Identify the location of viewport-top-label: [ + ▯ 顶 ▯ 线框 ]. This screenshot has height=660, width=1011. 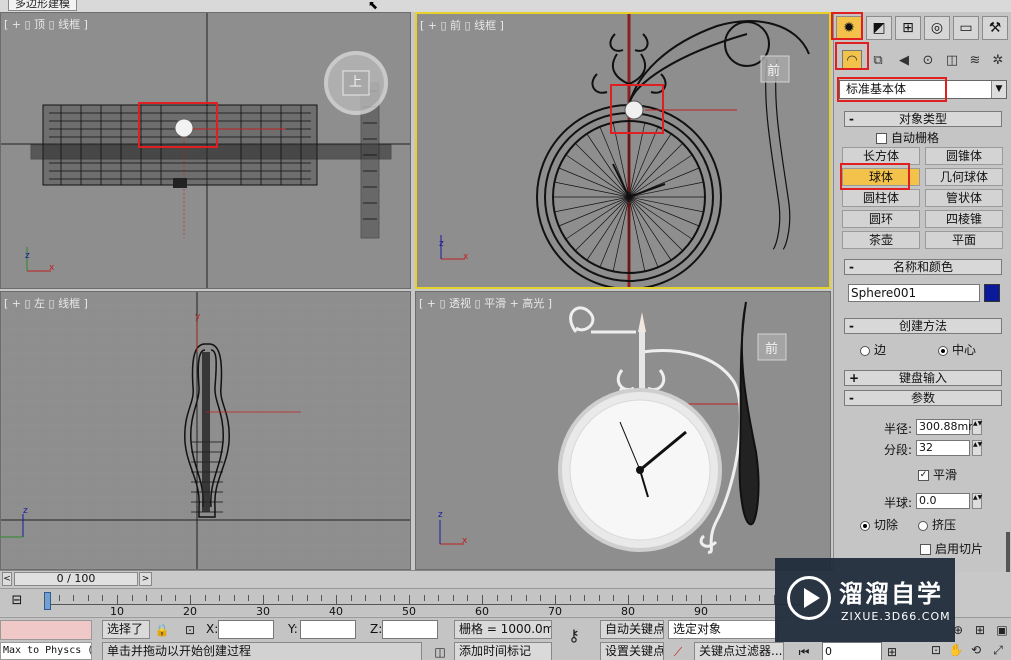
(46, 24).